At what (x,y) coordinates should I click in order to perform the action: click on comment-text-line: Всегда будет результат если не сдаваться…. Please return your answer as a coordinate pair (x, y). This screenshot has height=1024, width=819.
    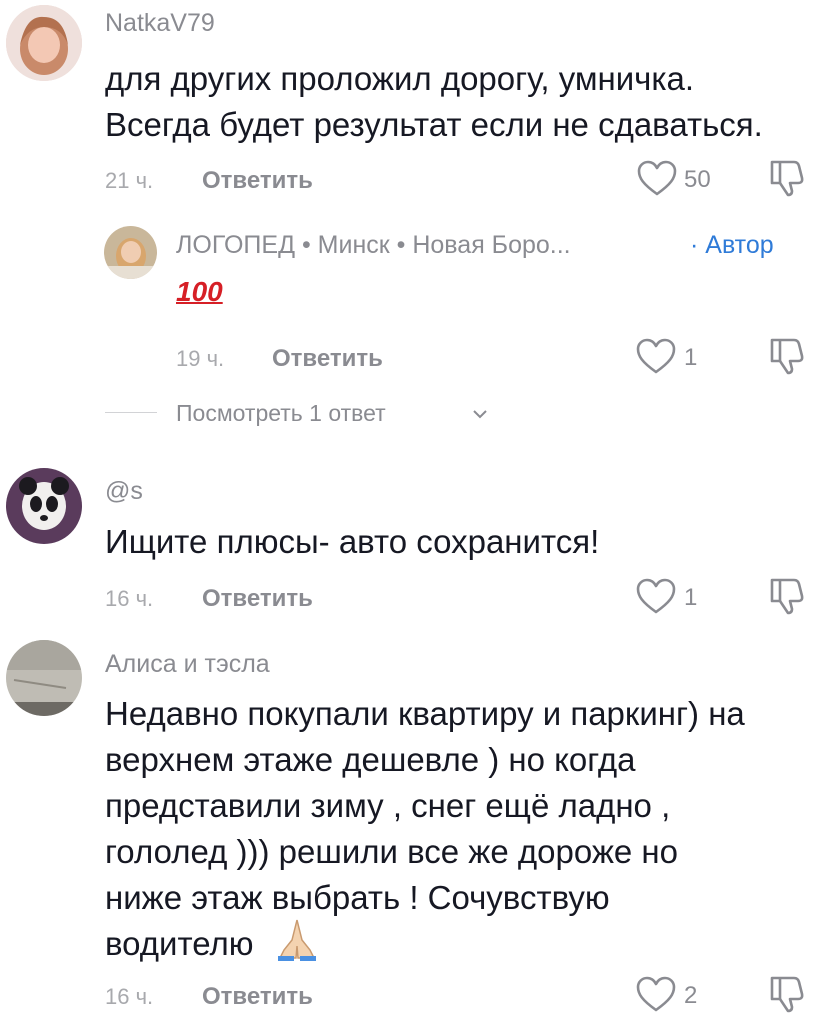
    Looking at the image, I should click on (434, 124).